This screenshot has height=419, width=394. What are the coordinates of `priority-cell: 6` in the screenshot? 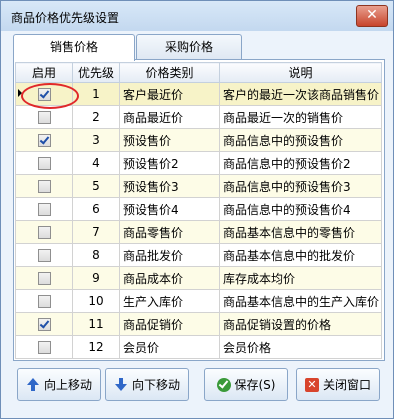 It's located at (96, 209).